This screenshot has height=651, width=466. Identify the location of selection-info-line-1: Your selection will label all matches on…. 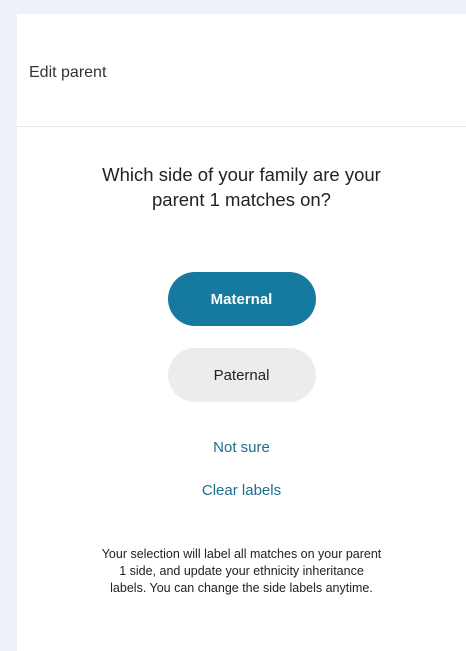
(241, 554).